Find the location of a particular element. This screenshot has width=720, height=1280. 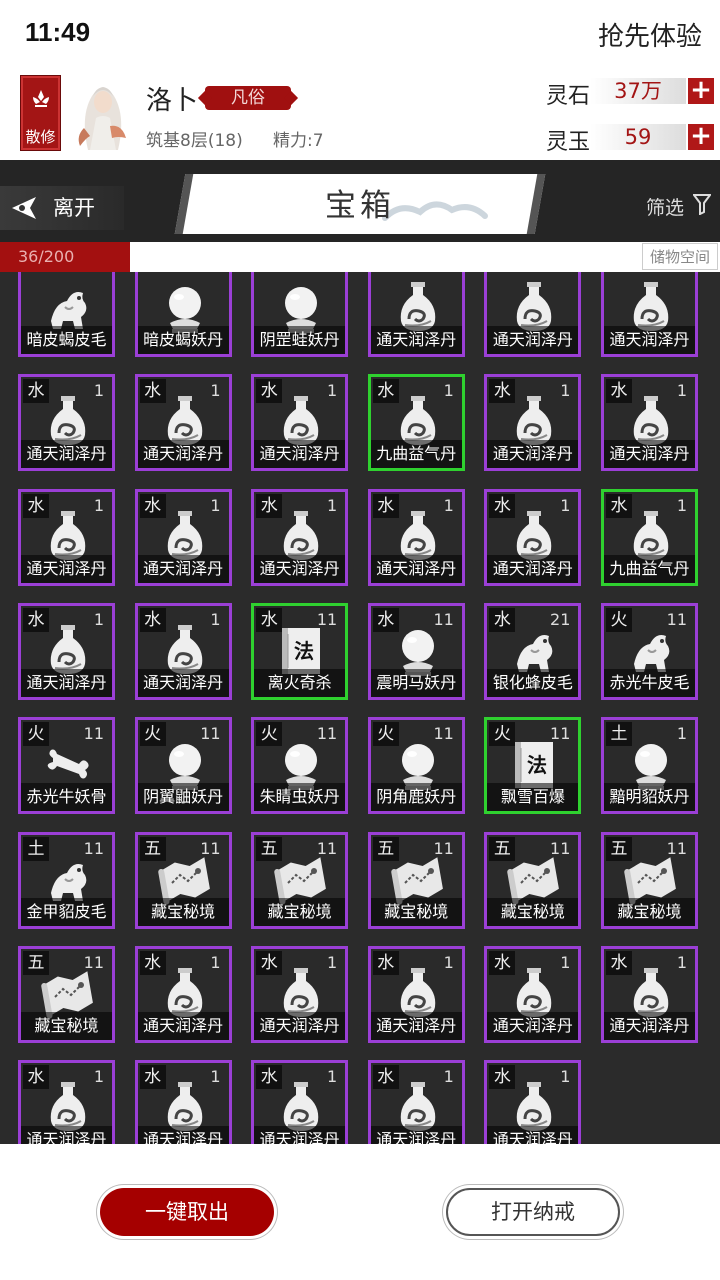

spirit-stone-label: 灵石 is located at coordinates (568, 96).